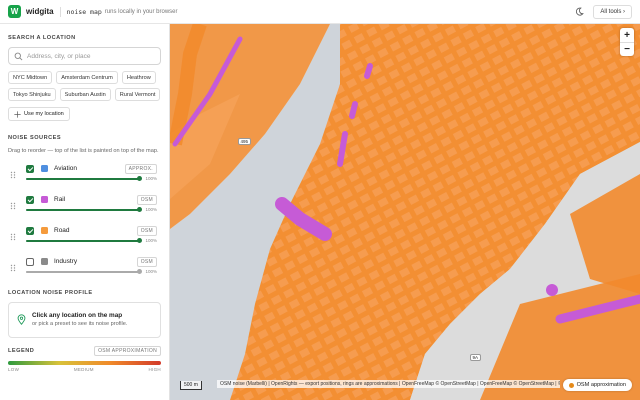 This screenshot has height=400, width=640. I want to click on profile-section-title: LOCATION NOISE PROFILE, so click(50, 292).